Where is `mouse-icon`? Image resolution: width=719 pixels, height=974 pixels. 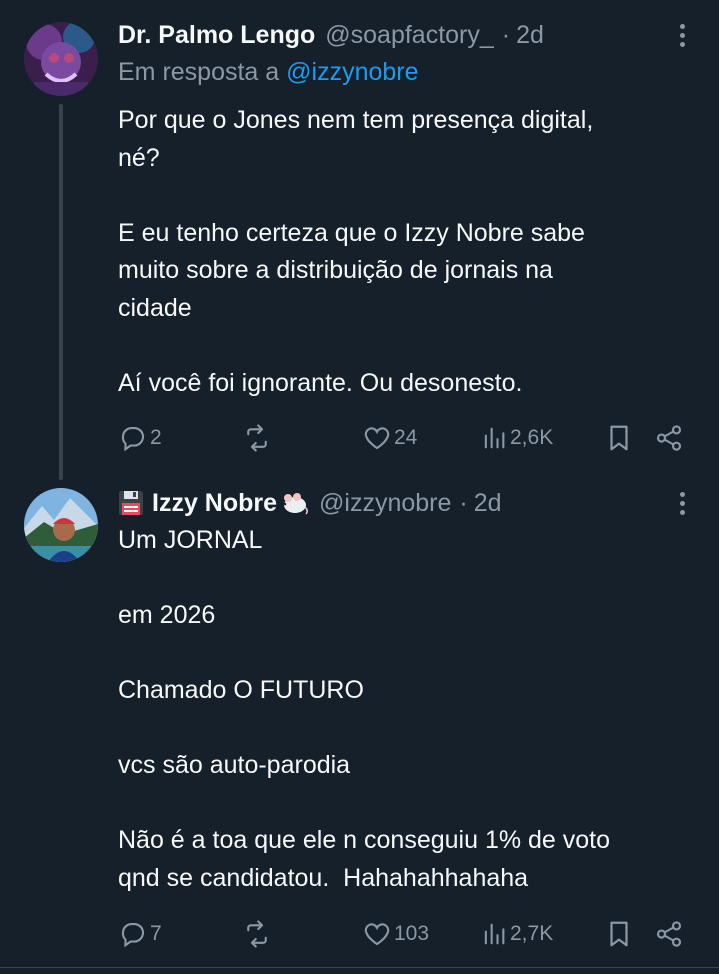
mouse-icon is located at coordinates (294, 503).